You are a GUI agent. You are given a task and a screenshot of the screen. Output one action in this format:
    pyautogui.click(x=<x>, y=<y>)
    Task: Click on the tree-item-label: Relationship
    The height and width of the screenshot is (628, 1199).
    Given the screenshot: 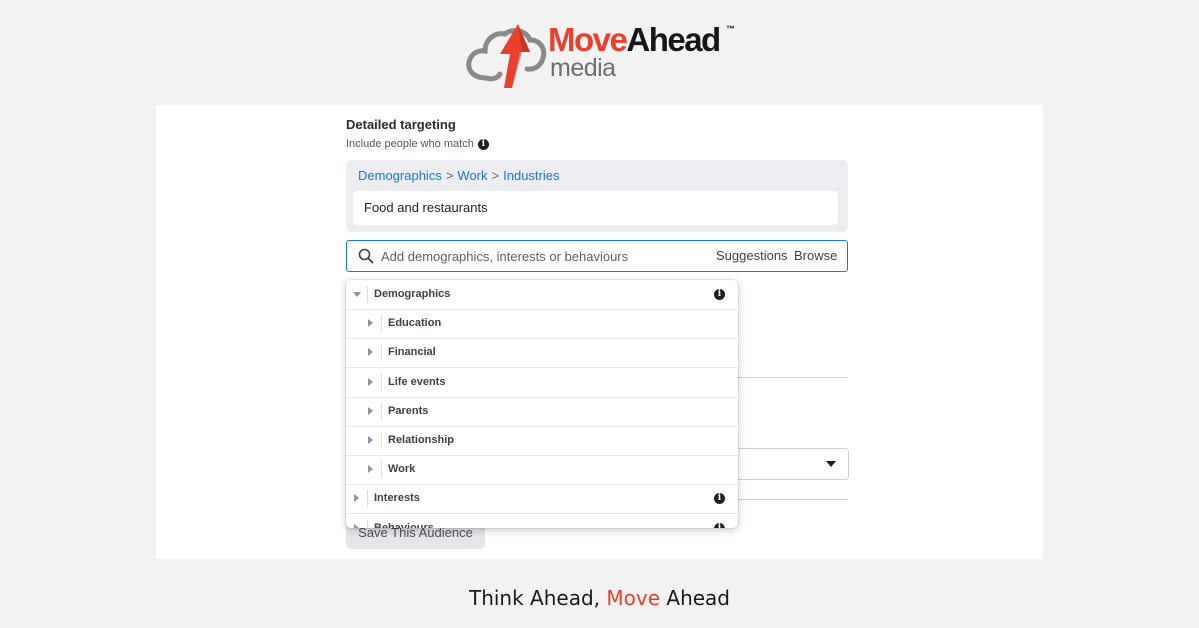 What is the action you would take?
    pyautogui.click(x=421, y=440)
    